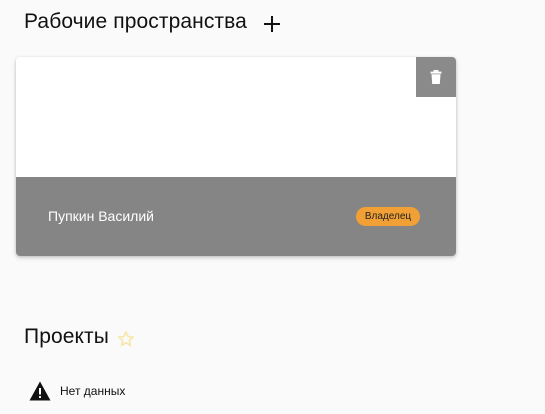 Image resolution: width=545 pixels, height=414 pixels. What do you see at coordinates (40, 391) in the screenshot?
I see `warning-icon` at bounding box center [40, 391].